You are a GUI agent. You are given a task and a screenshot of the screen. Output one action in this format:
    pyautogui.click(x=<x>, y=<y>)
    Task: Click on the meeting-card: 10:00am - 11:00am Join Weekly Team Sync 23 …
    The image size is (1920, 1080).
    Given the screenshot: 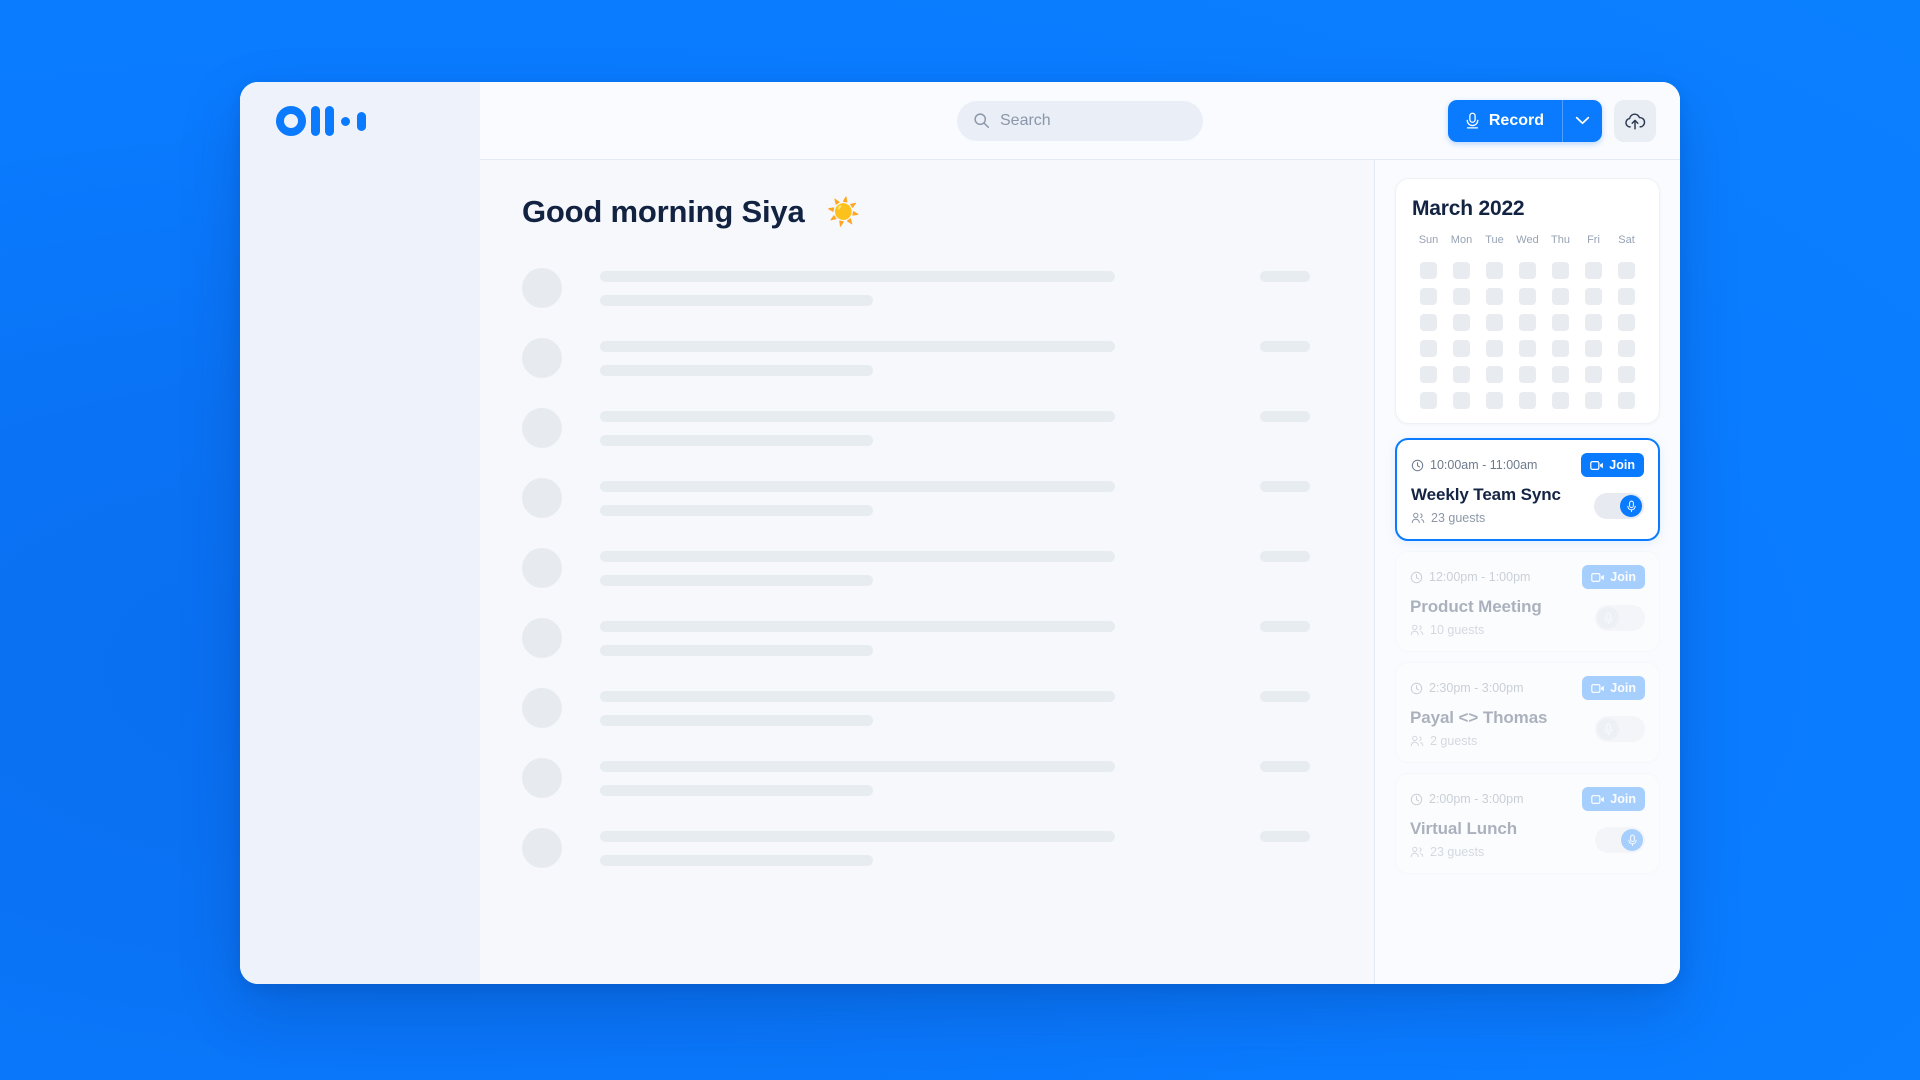 What is the action you would take?
    pyautogui.click(x=1527, y=489)
    